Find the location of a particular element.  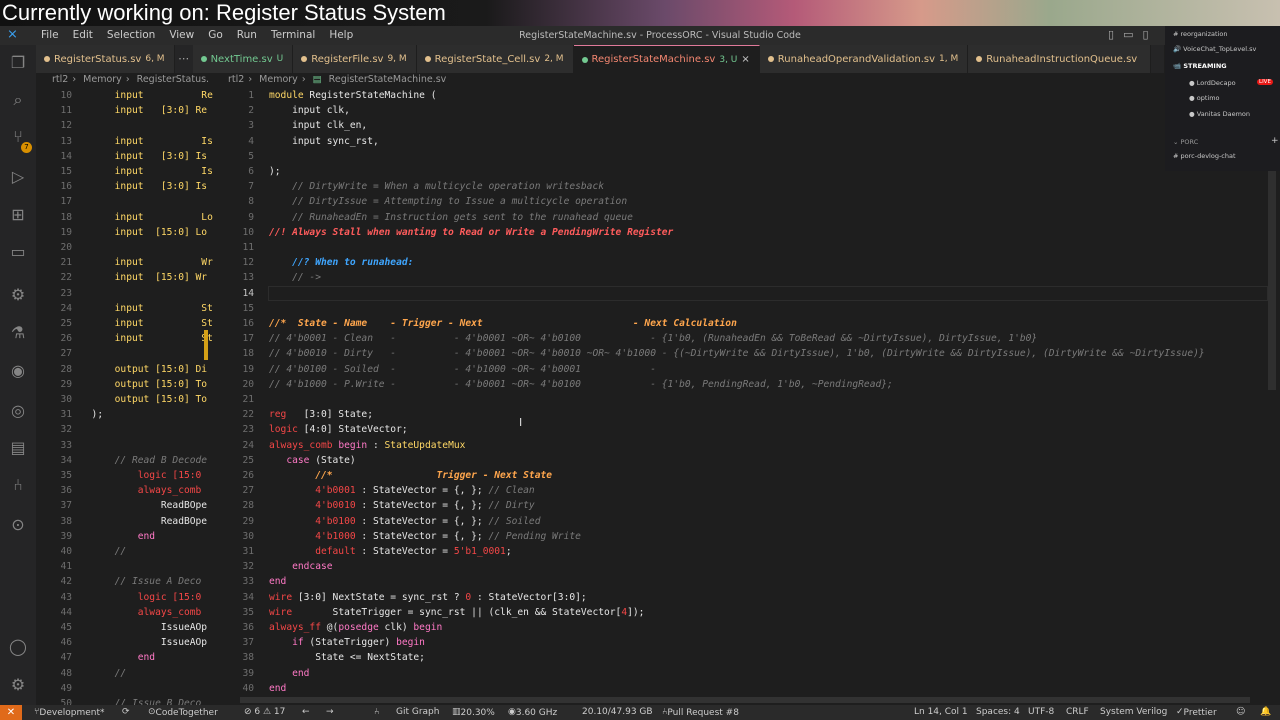

code-token: // Soiled is located at coordinates (514, 521).